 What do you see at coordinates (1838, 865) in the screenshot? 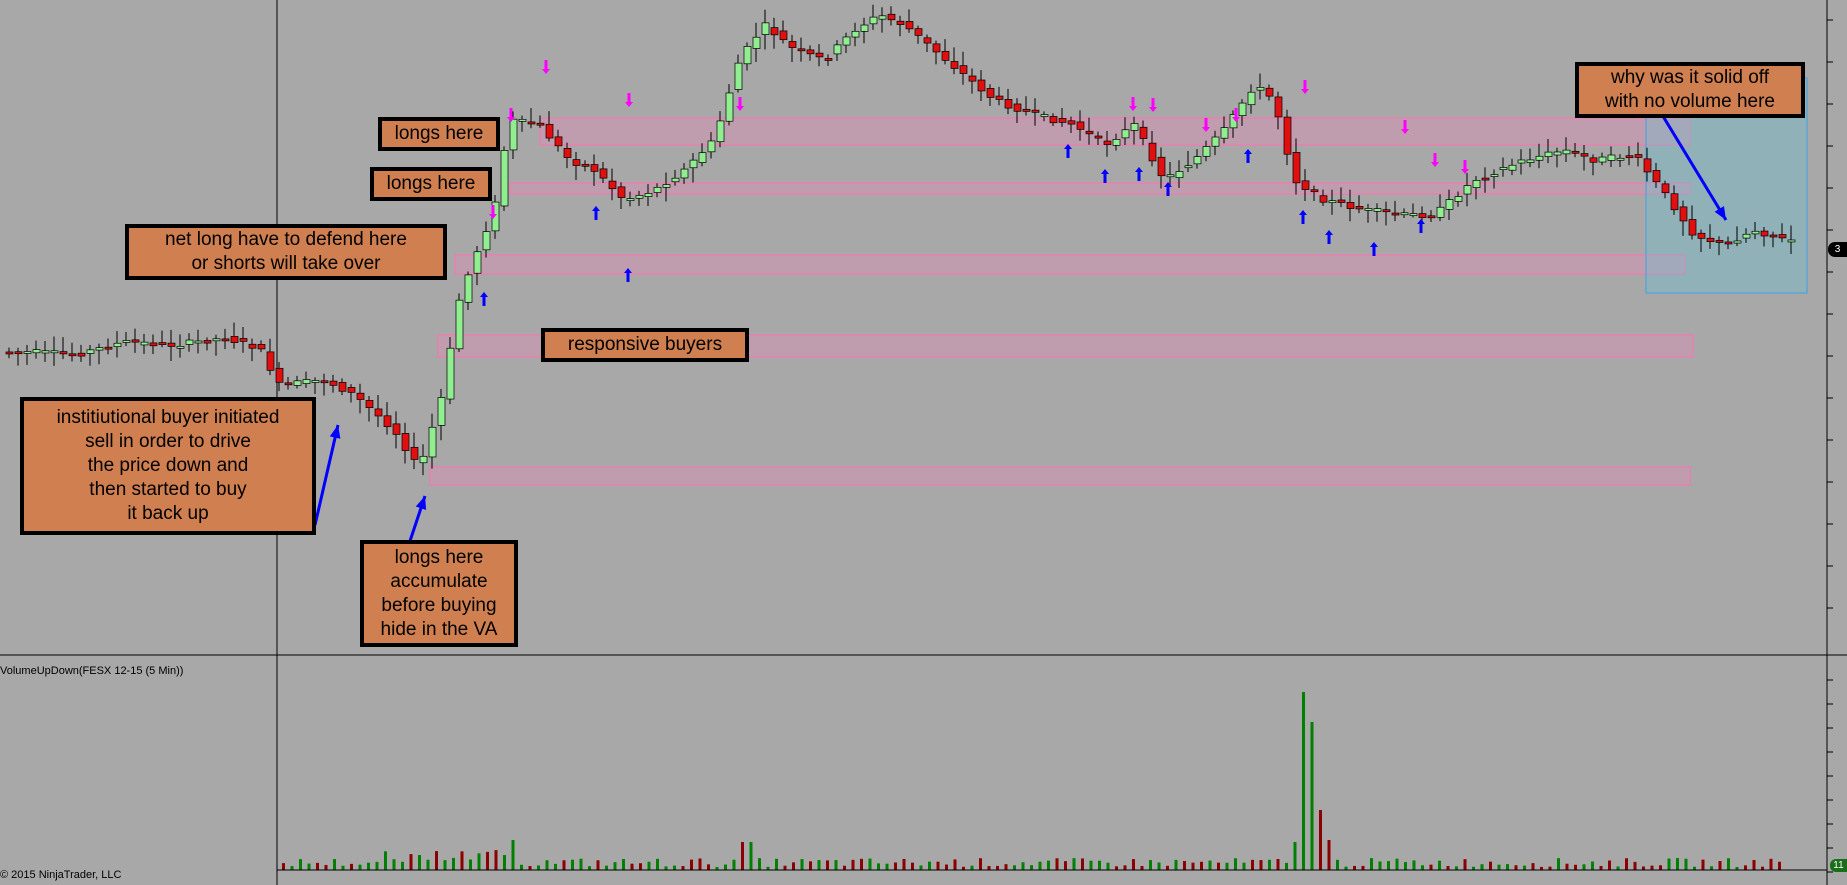
I see `volume-marker: 11` at bounding box center [1838, 865].